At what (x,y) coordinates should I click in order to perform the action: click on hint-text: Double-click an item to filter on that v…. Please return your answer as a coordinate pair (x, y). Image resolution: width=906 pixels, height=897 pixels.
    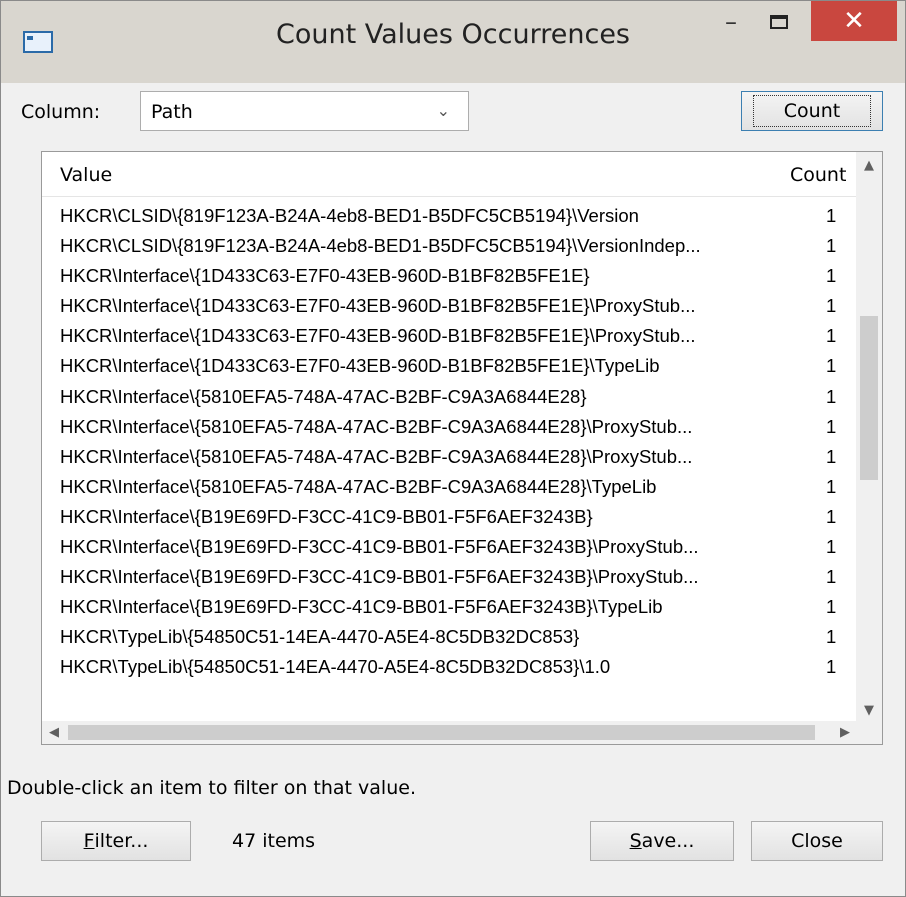
    Looking at the image, I should click on (211, 788).